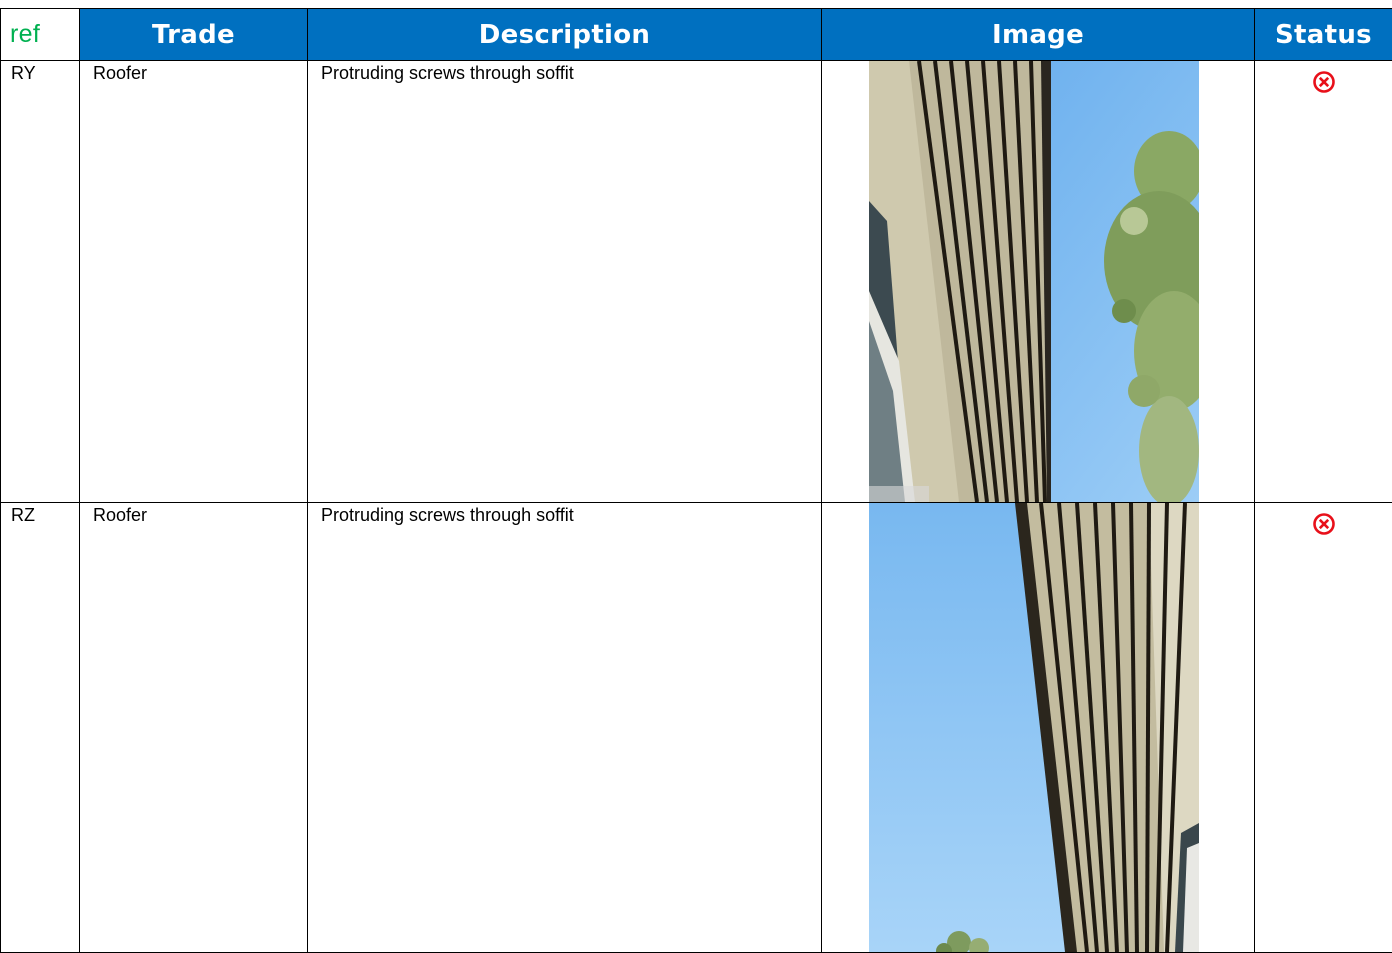  Describe the element at coordinates (194, 35) in the screenshot. I see `header-trade: Trade` at that location.